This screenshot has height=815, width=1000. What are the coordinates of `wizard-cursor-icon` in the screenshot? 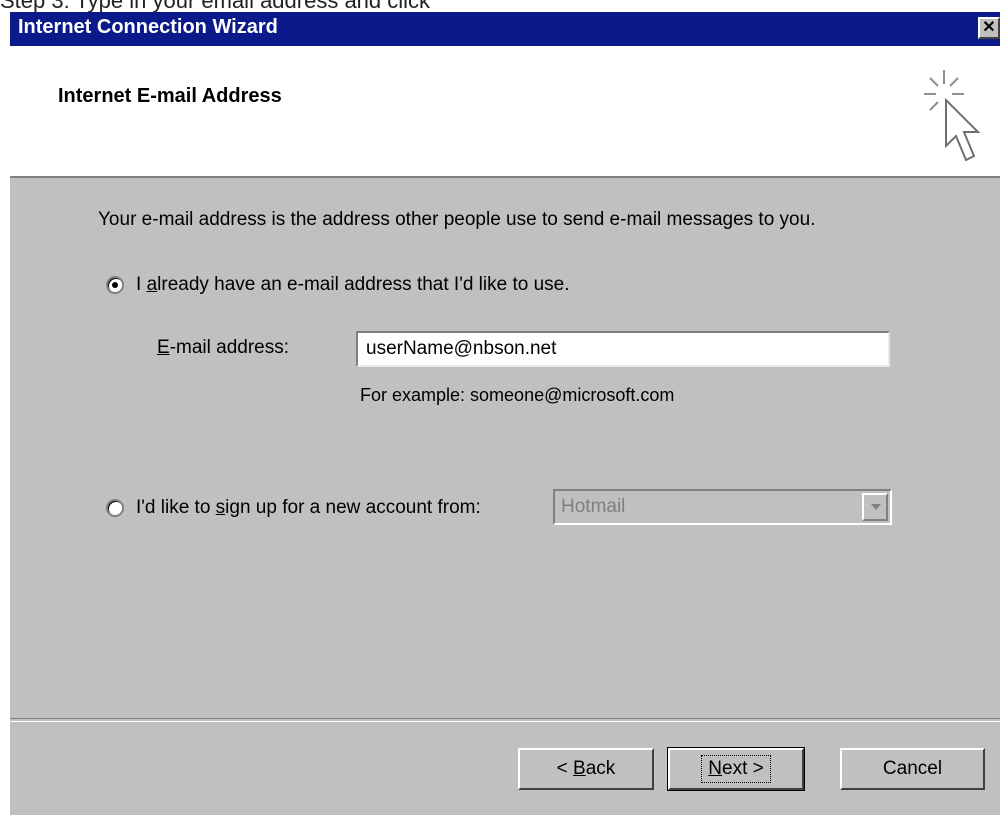 It's located at (952, 116).